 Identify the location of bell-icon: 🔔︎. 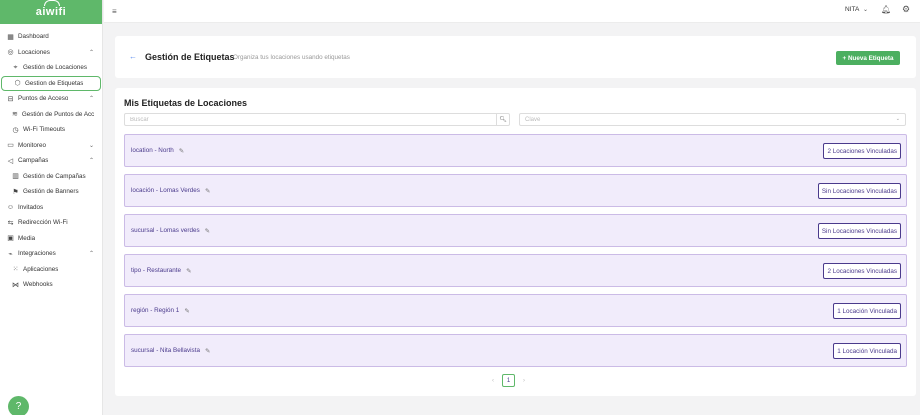
(886, 9).